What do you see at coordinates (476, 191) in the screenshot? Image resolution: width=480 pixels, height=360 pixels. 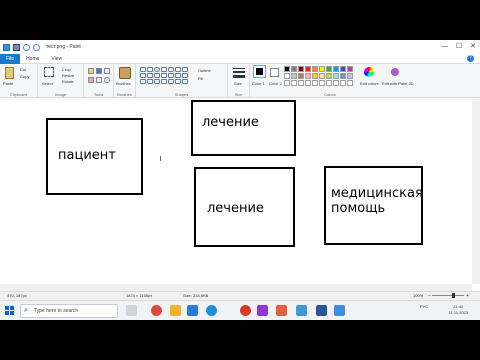 I see `vertical-scrollbar` at bounding box center [476, 191].